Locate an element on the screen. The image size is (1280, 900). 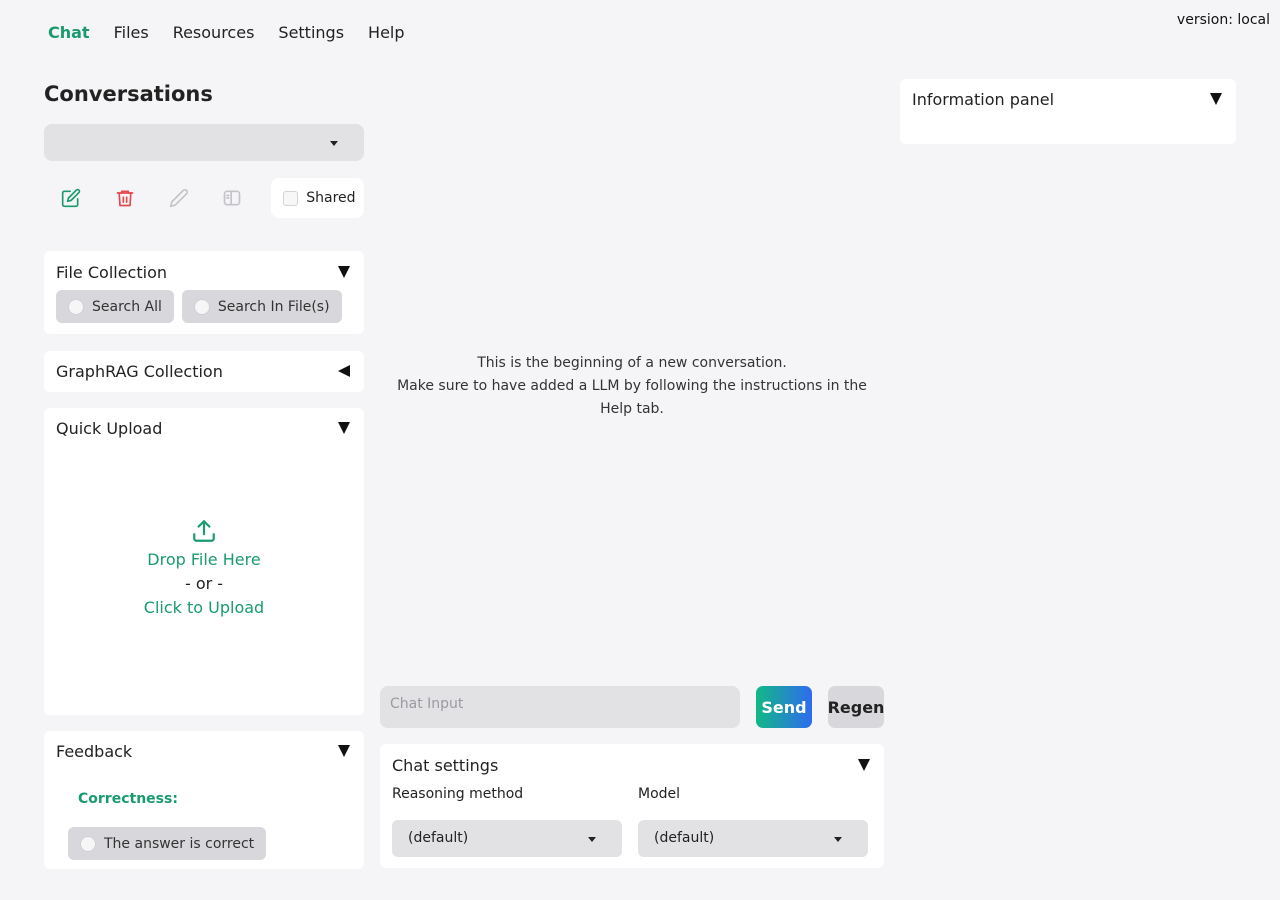
click-to-upload-text: Click to Upload is located at coordinates (204, 607).